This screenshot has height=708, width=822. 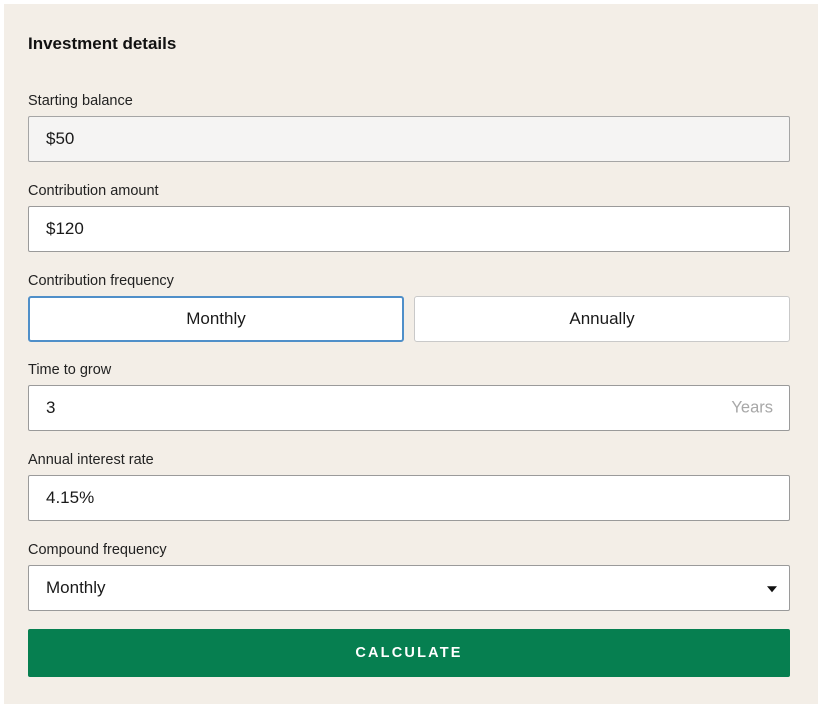 I want to click on compound-frequency-select: Monthly, so click(x=409, y=588).